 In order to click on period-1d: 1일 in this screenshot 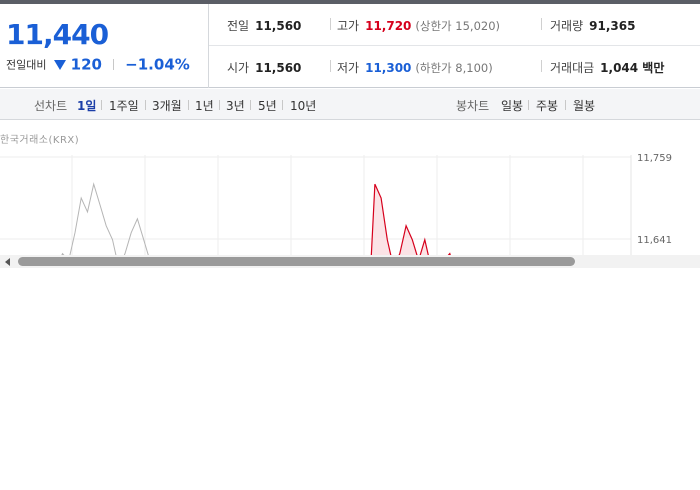, I will do `click(86, 105)`.